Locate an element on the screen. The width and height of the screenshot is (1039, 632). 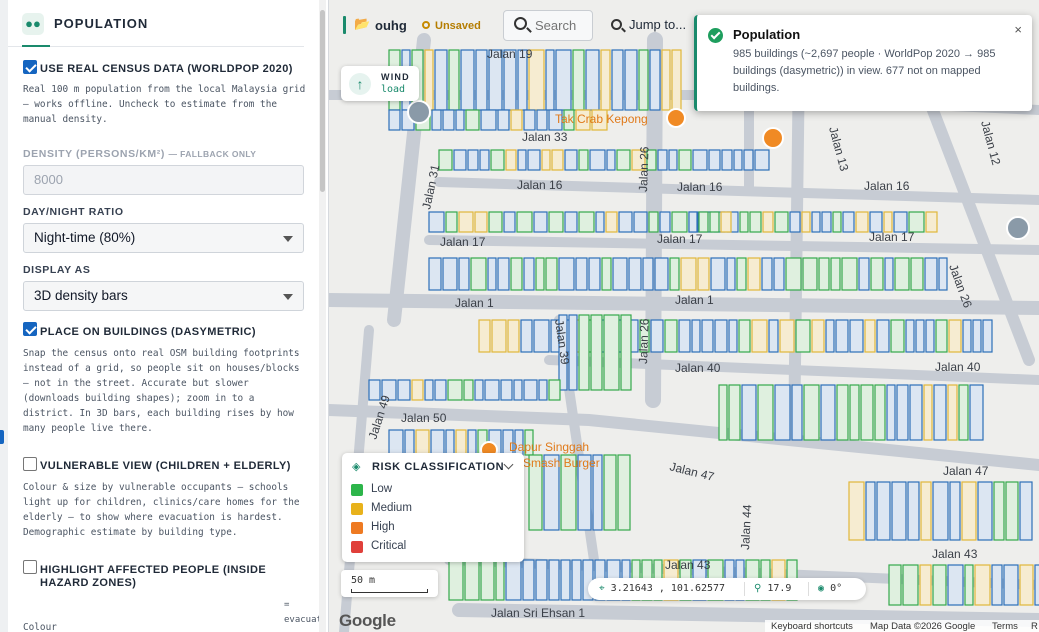
census-checkbox-label: USE REAL CENSUS DATA (WORLDPOP 2020) is located at coordinates (166, 69).